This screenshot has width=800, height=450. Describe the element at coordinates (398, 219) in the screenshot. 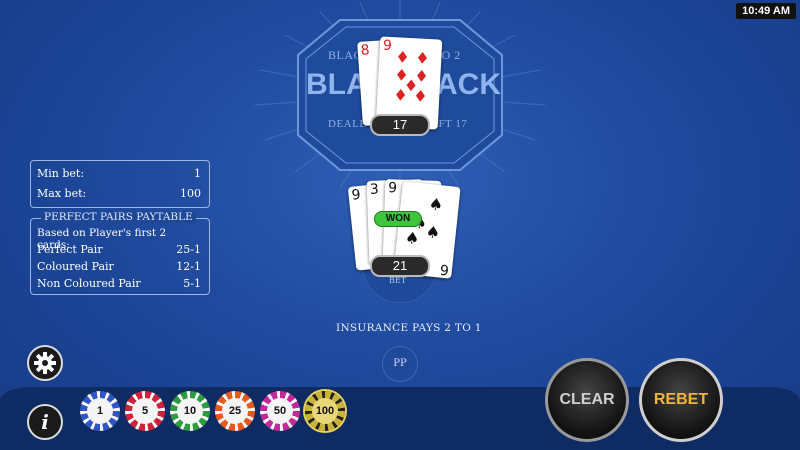

I see `won-badge: WON` at that location.